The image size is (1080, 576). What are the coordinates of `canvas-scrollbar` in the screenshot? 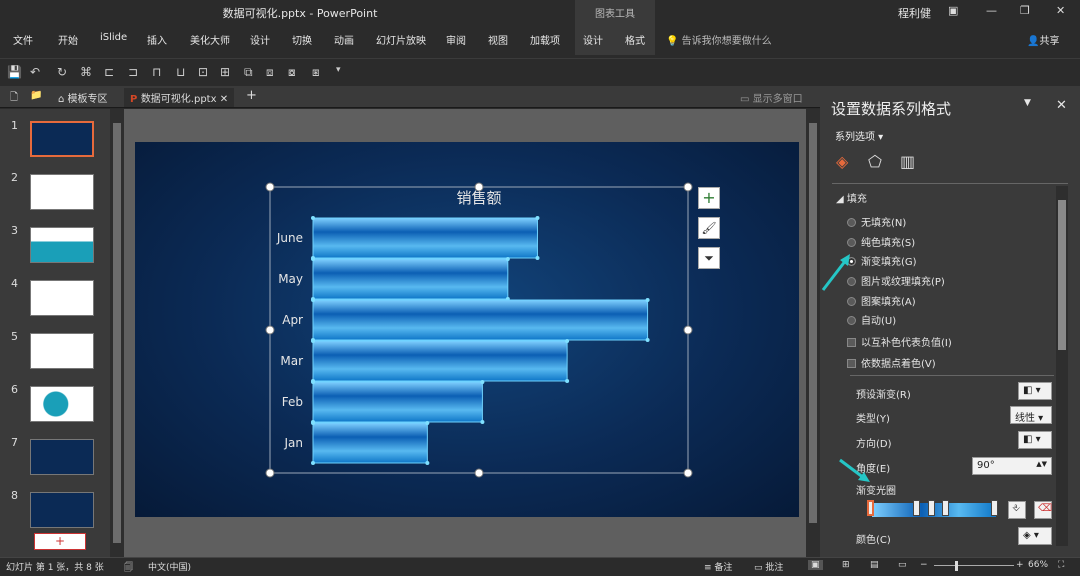 It's located at (813, 333).